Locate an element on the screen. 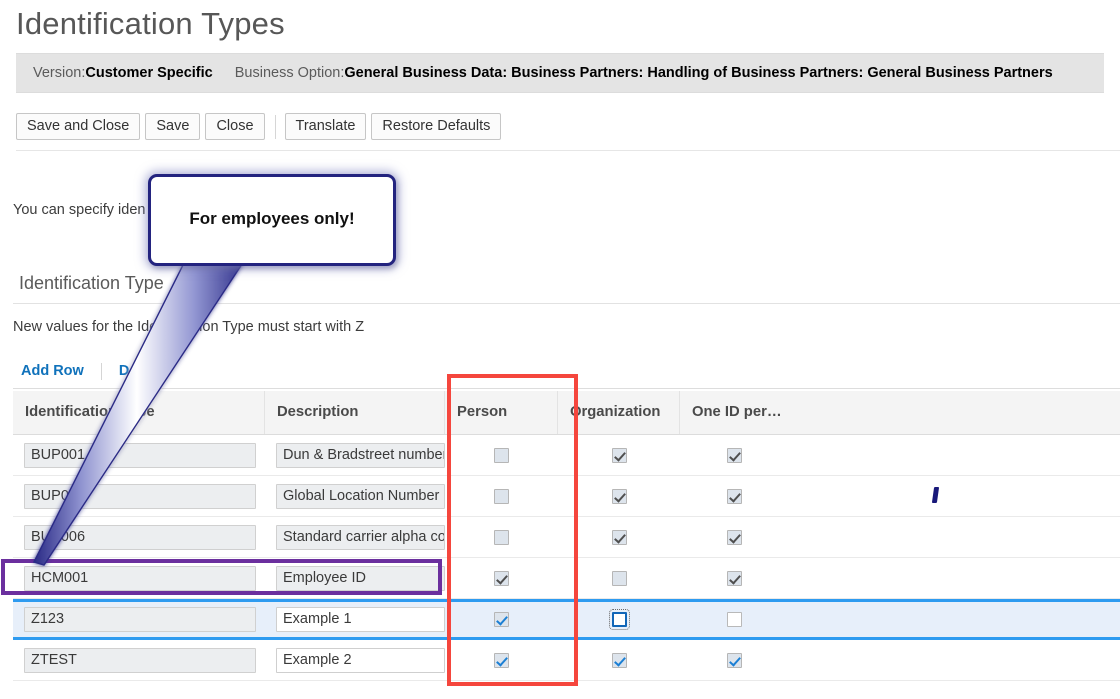  identification-type-input: HCM001 is located at coordinates (140, 578).